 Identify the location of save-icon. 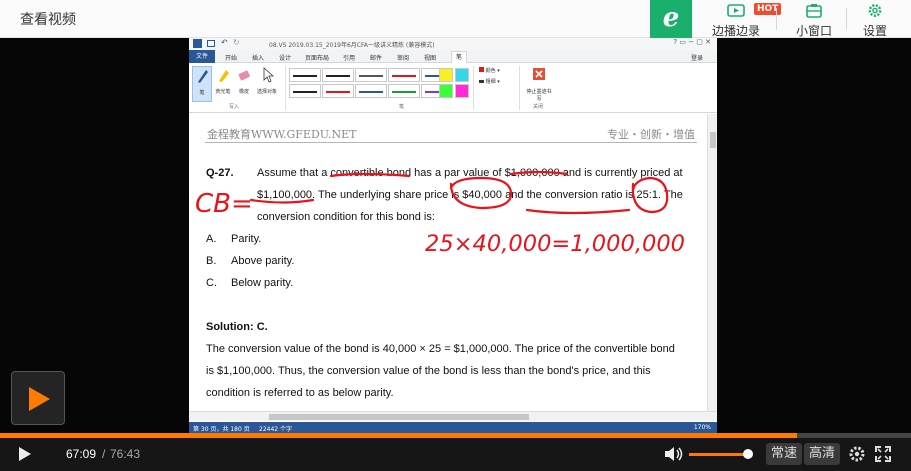
(211, 43).